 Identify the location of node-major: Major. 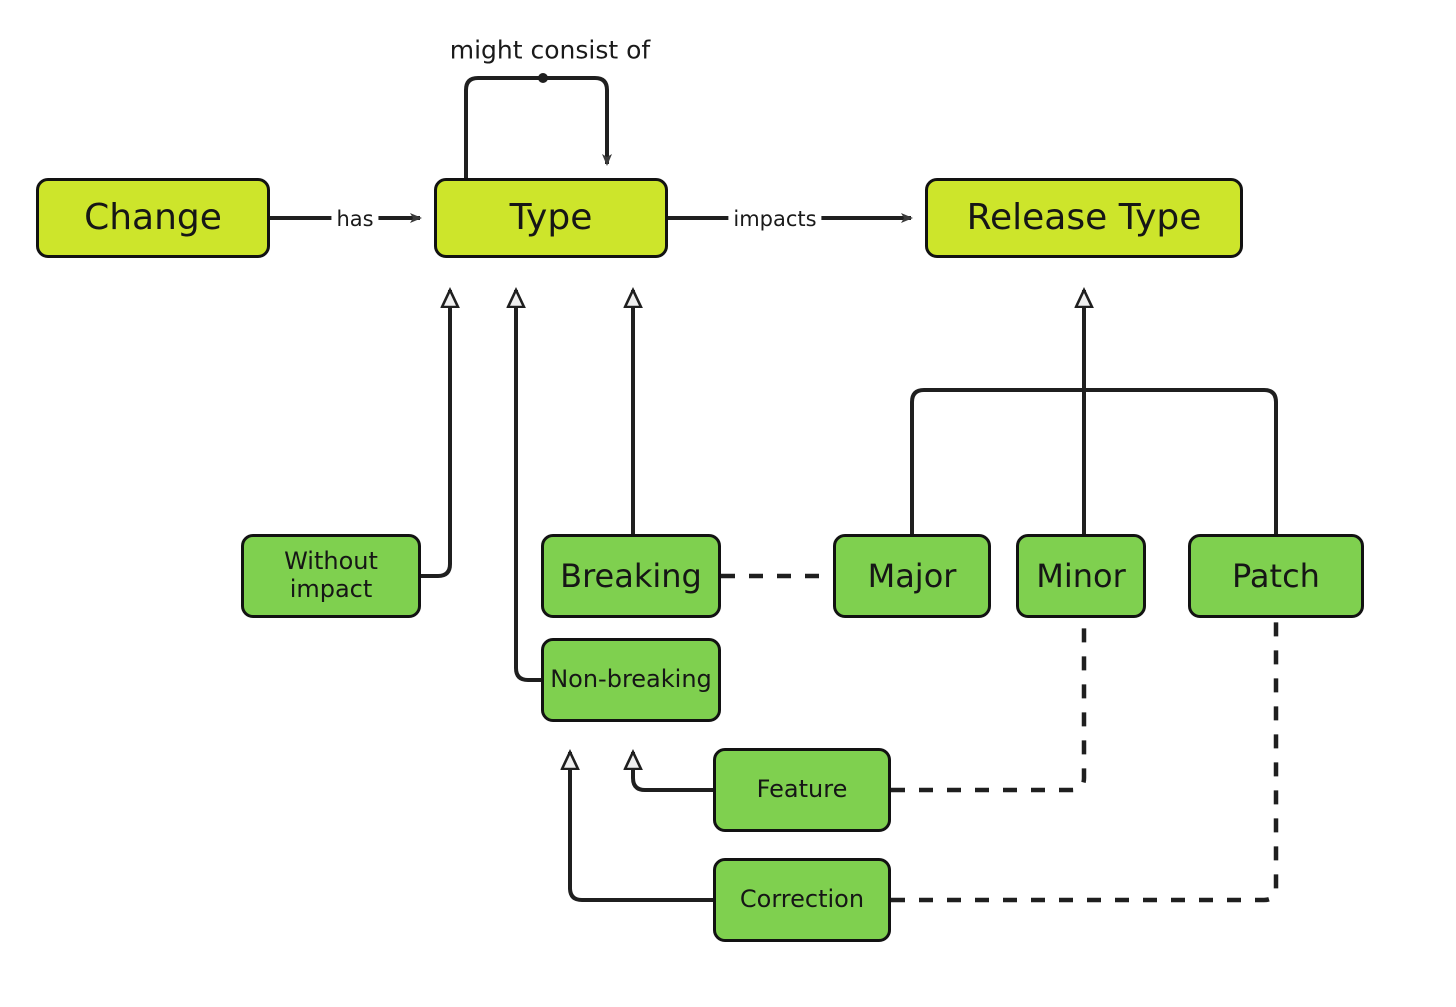
(912, 576).